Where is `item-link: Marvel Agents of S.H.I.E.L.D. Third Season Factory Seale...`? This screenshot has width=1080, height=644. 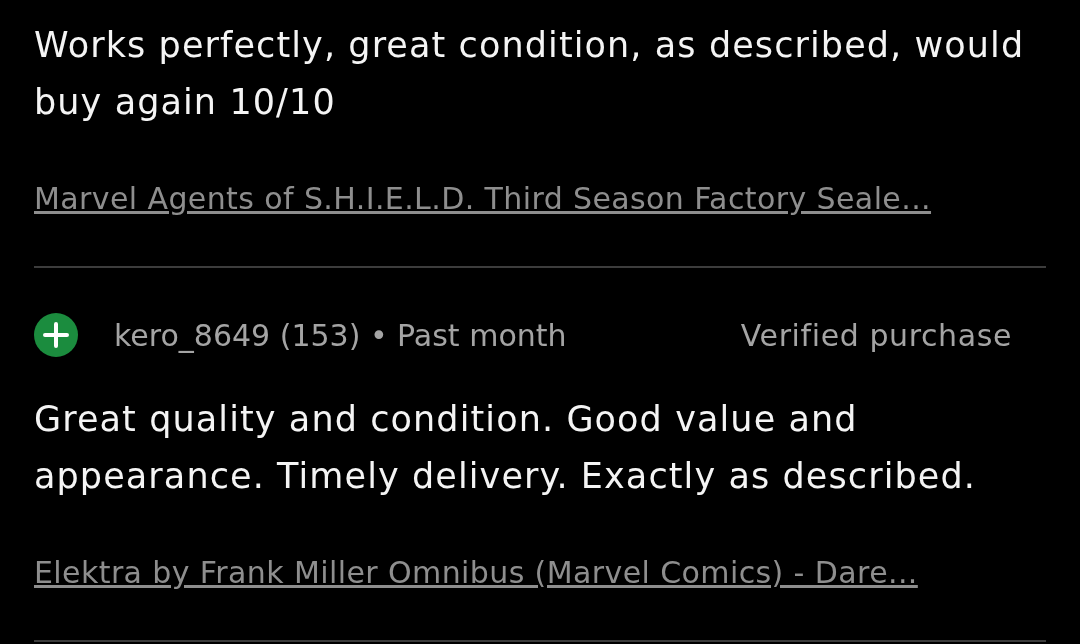
item-link: Marvel Agents of S.H.I.E.L.D. Third Season Factory Seale... is located at coordinates (483, 199).